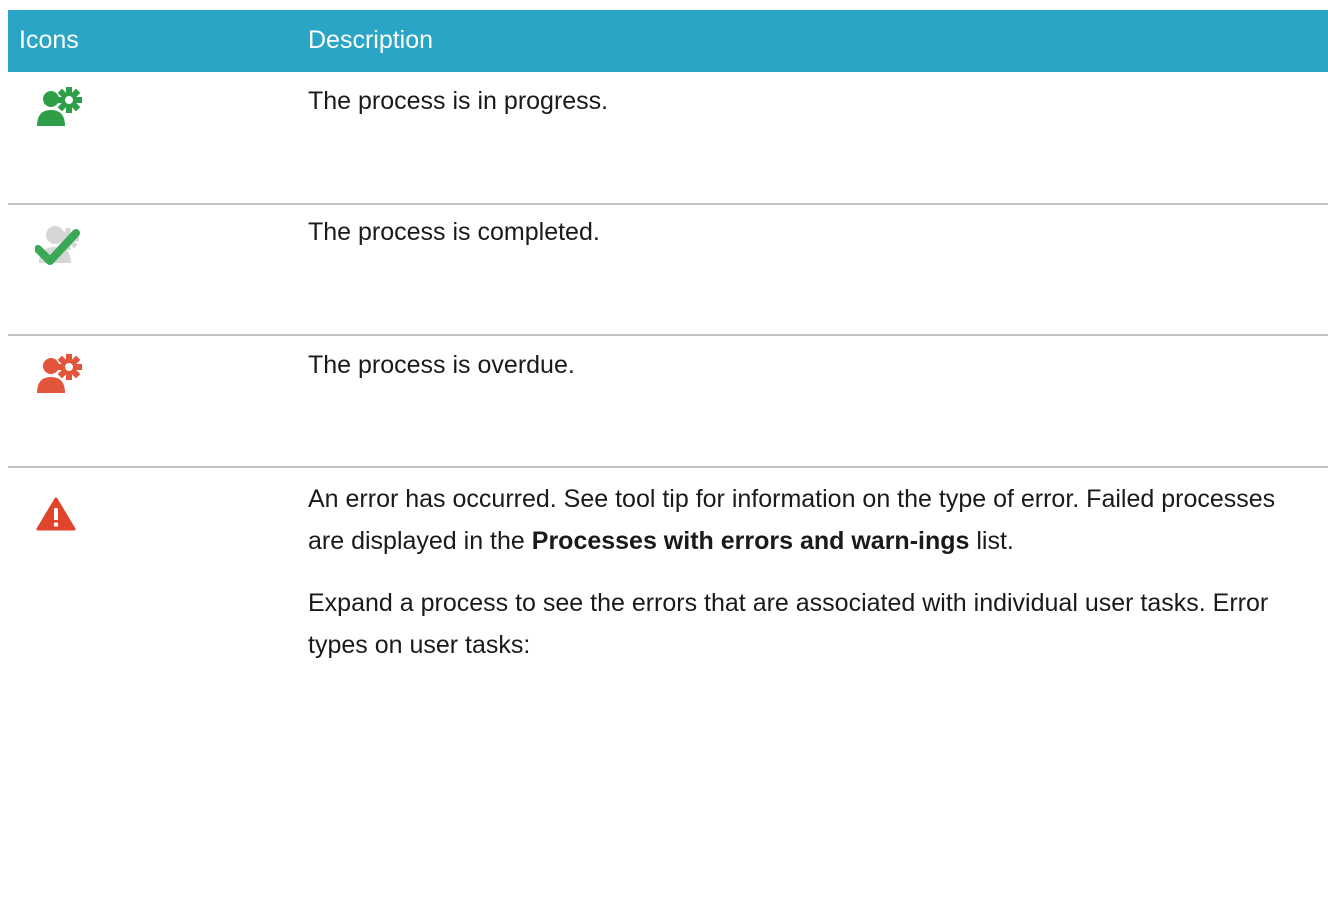 The height and width of the screenshot is (898, 1328). I want to click on process-overdue-icon, so click(60, 376).